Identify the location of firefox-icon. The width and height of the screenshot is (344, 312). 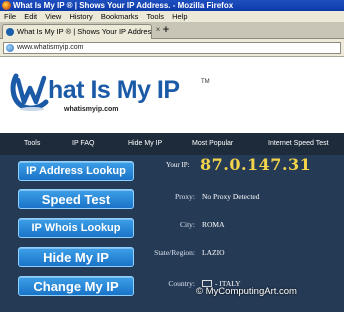
(6, 5).